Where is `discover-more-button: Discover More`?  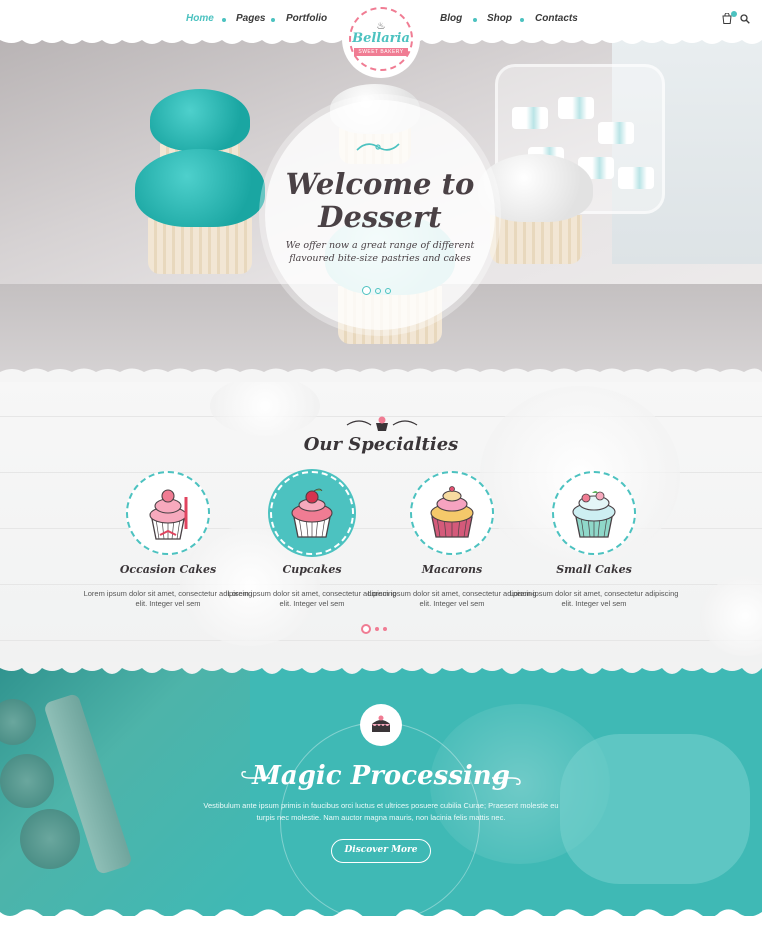
discover-more-button: Discover More is located at coordinates (381, 851).